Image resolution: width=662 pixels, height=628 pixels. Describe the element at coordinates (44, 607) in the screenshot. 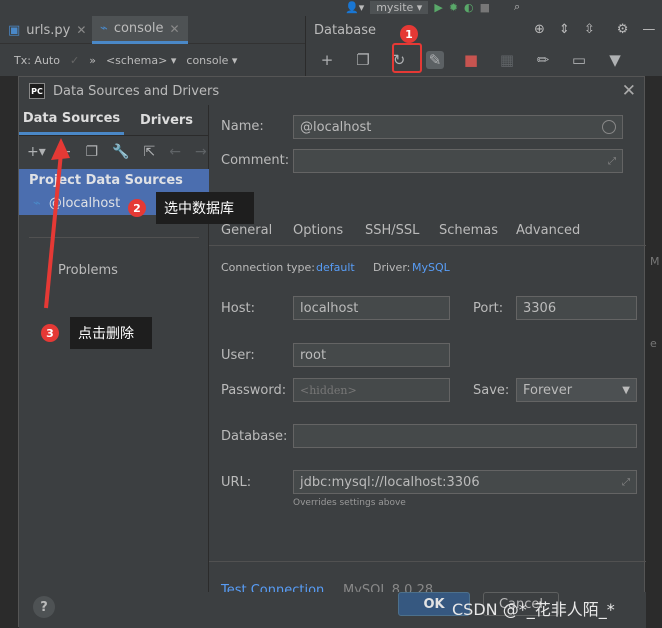

I see `help-icon: ?` at that location.